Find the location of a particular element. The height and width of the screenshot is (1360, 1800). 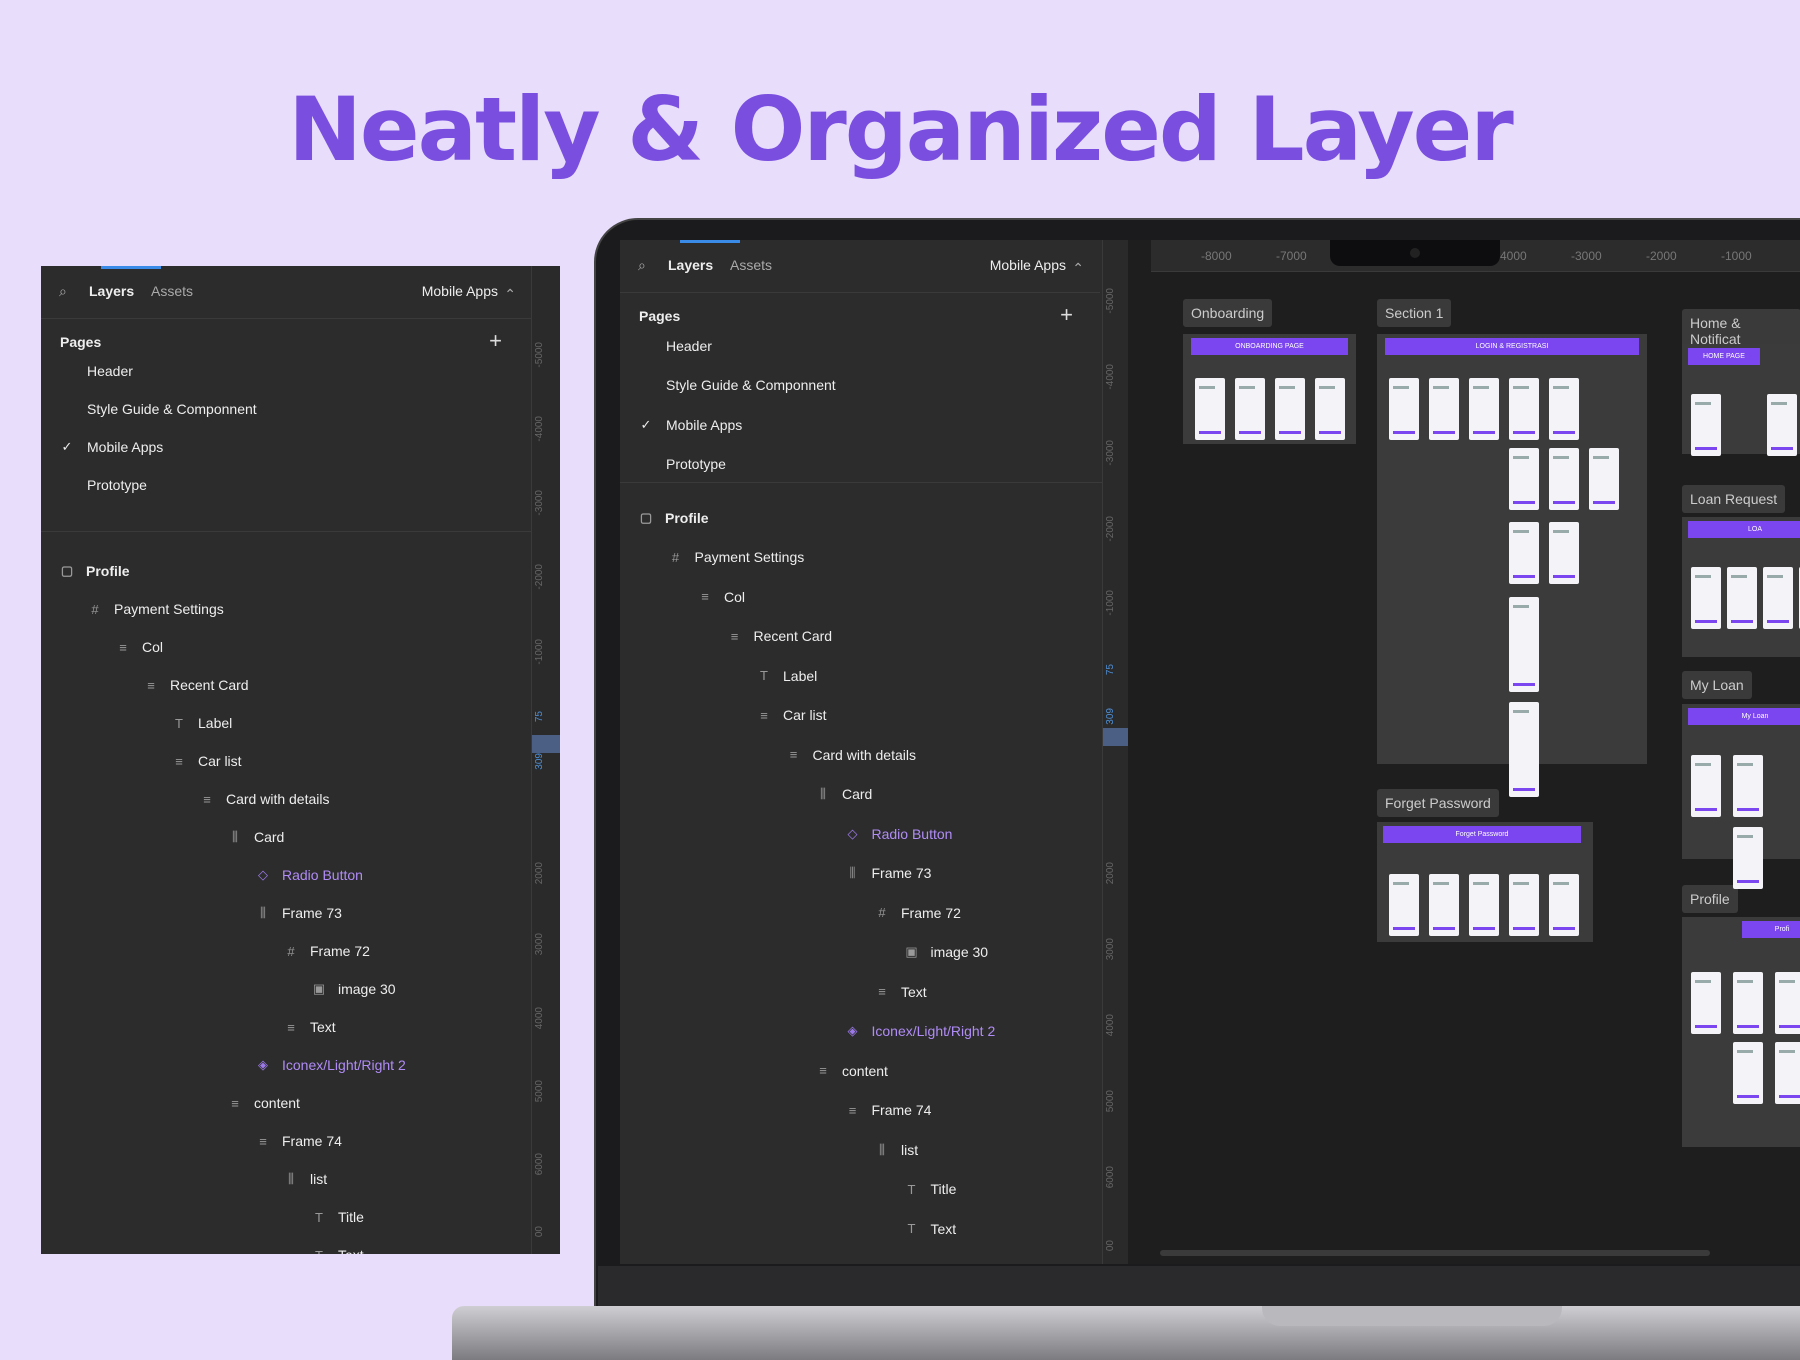

section-label: My Loan is located at coordinates (1717, 685).